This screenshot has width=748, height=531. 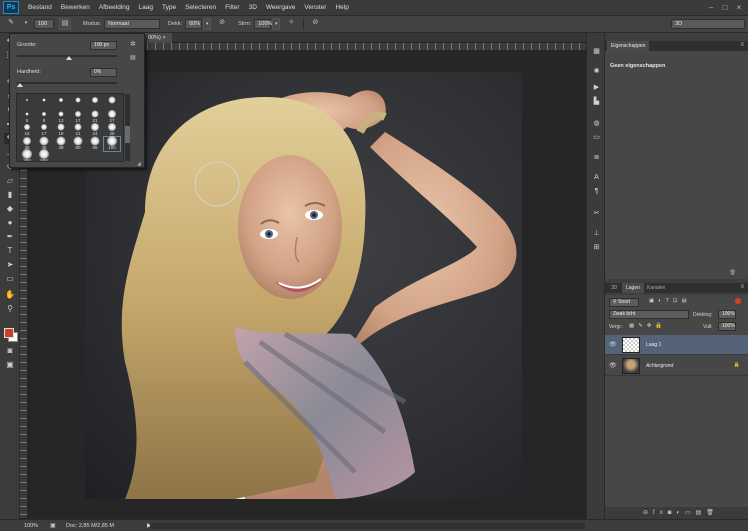 I want to click on quick-mask-icon: ◙, so click(x=10, y=350).